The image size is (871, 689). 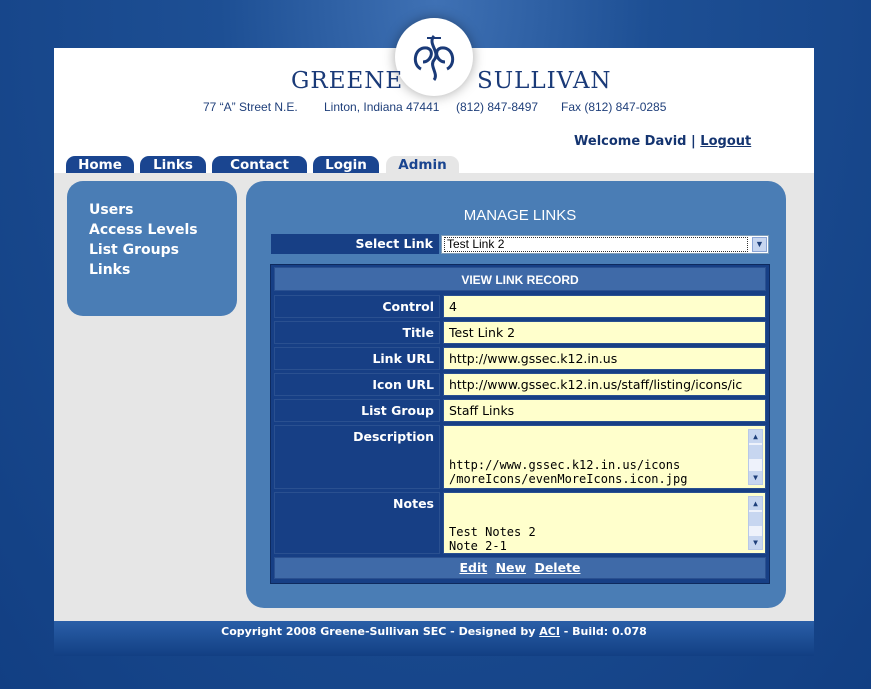 I want to click on tab-admin: Admin, so click(x=422, y=164).